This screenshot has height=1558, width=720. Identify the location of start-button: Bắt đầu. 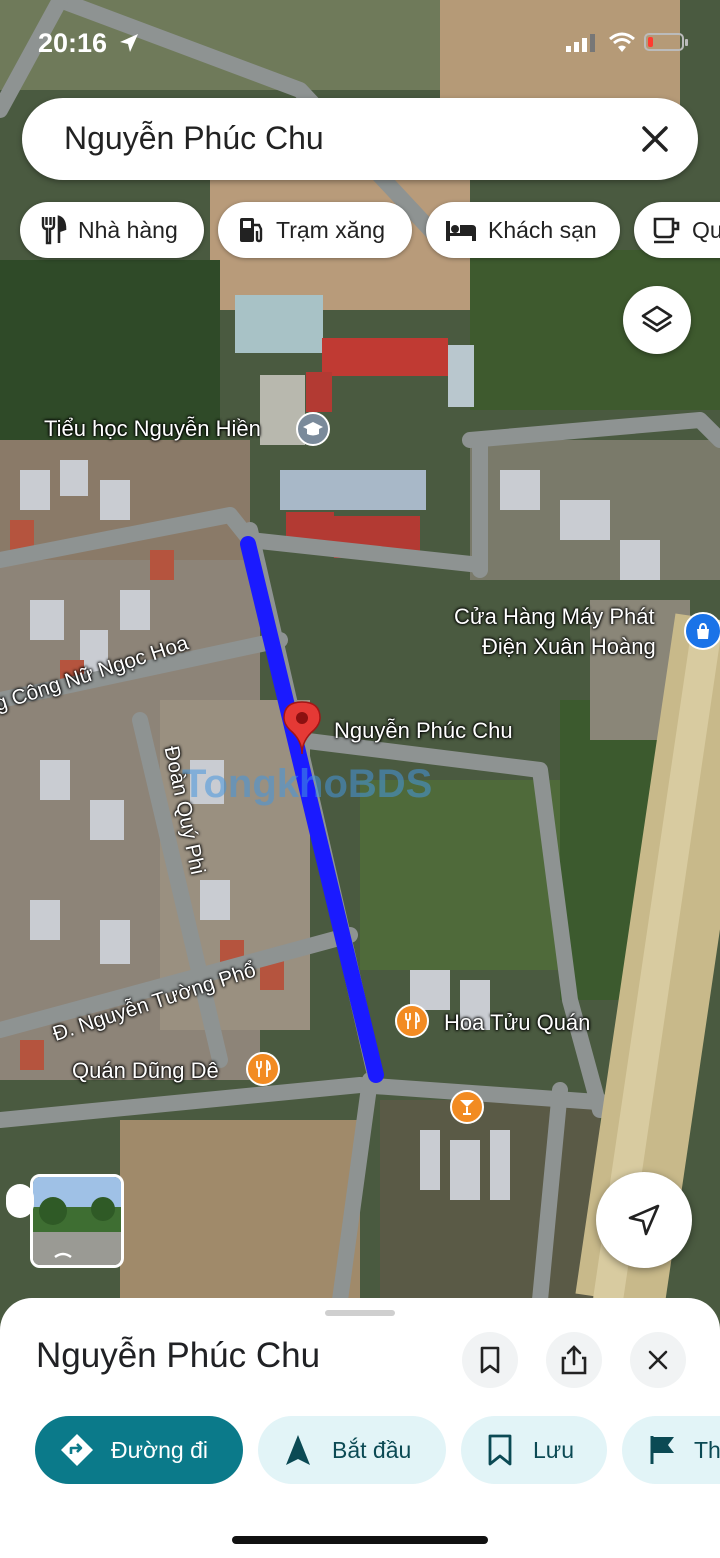
(352, 1450).